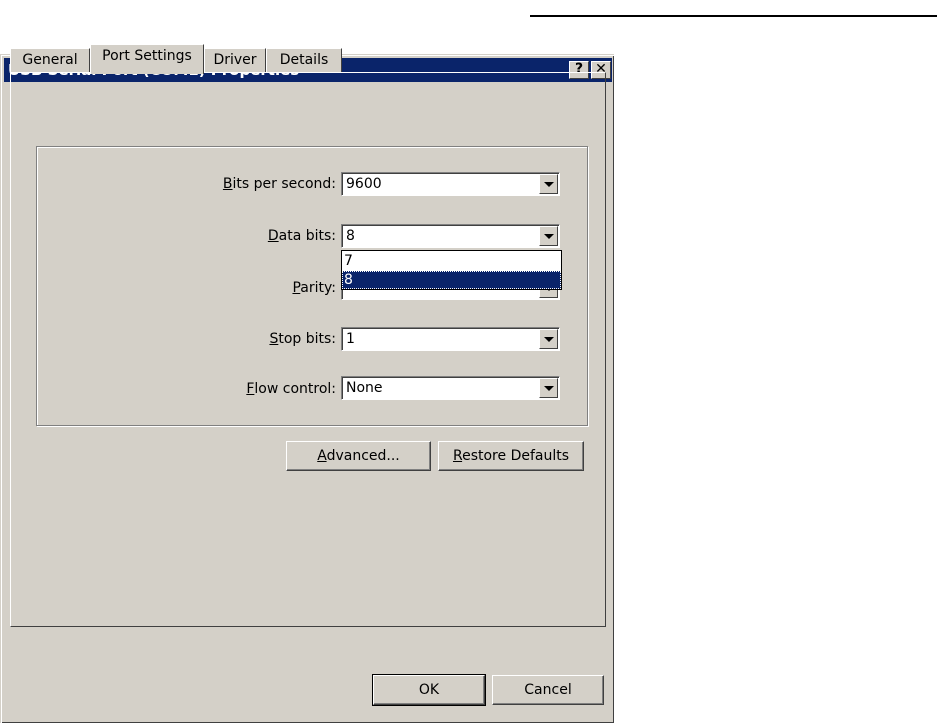 The height and width of the screenshot is (723, 937). I want to click on tab-details: Details, so click(304, 60).